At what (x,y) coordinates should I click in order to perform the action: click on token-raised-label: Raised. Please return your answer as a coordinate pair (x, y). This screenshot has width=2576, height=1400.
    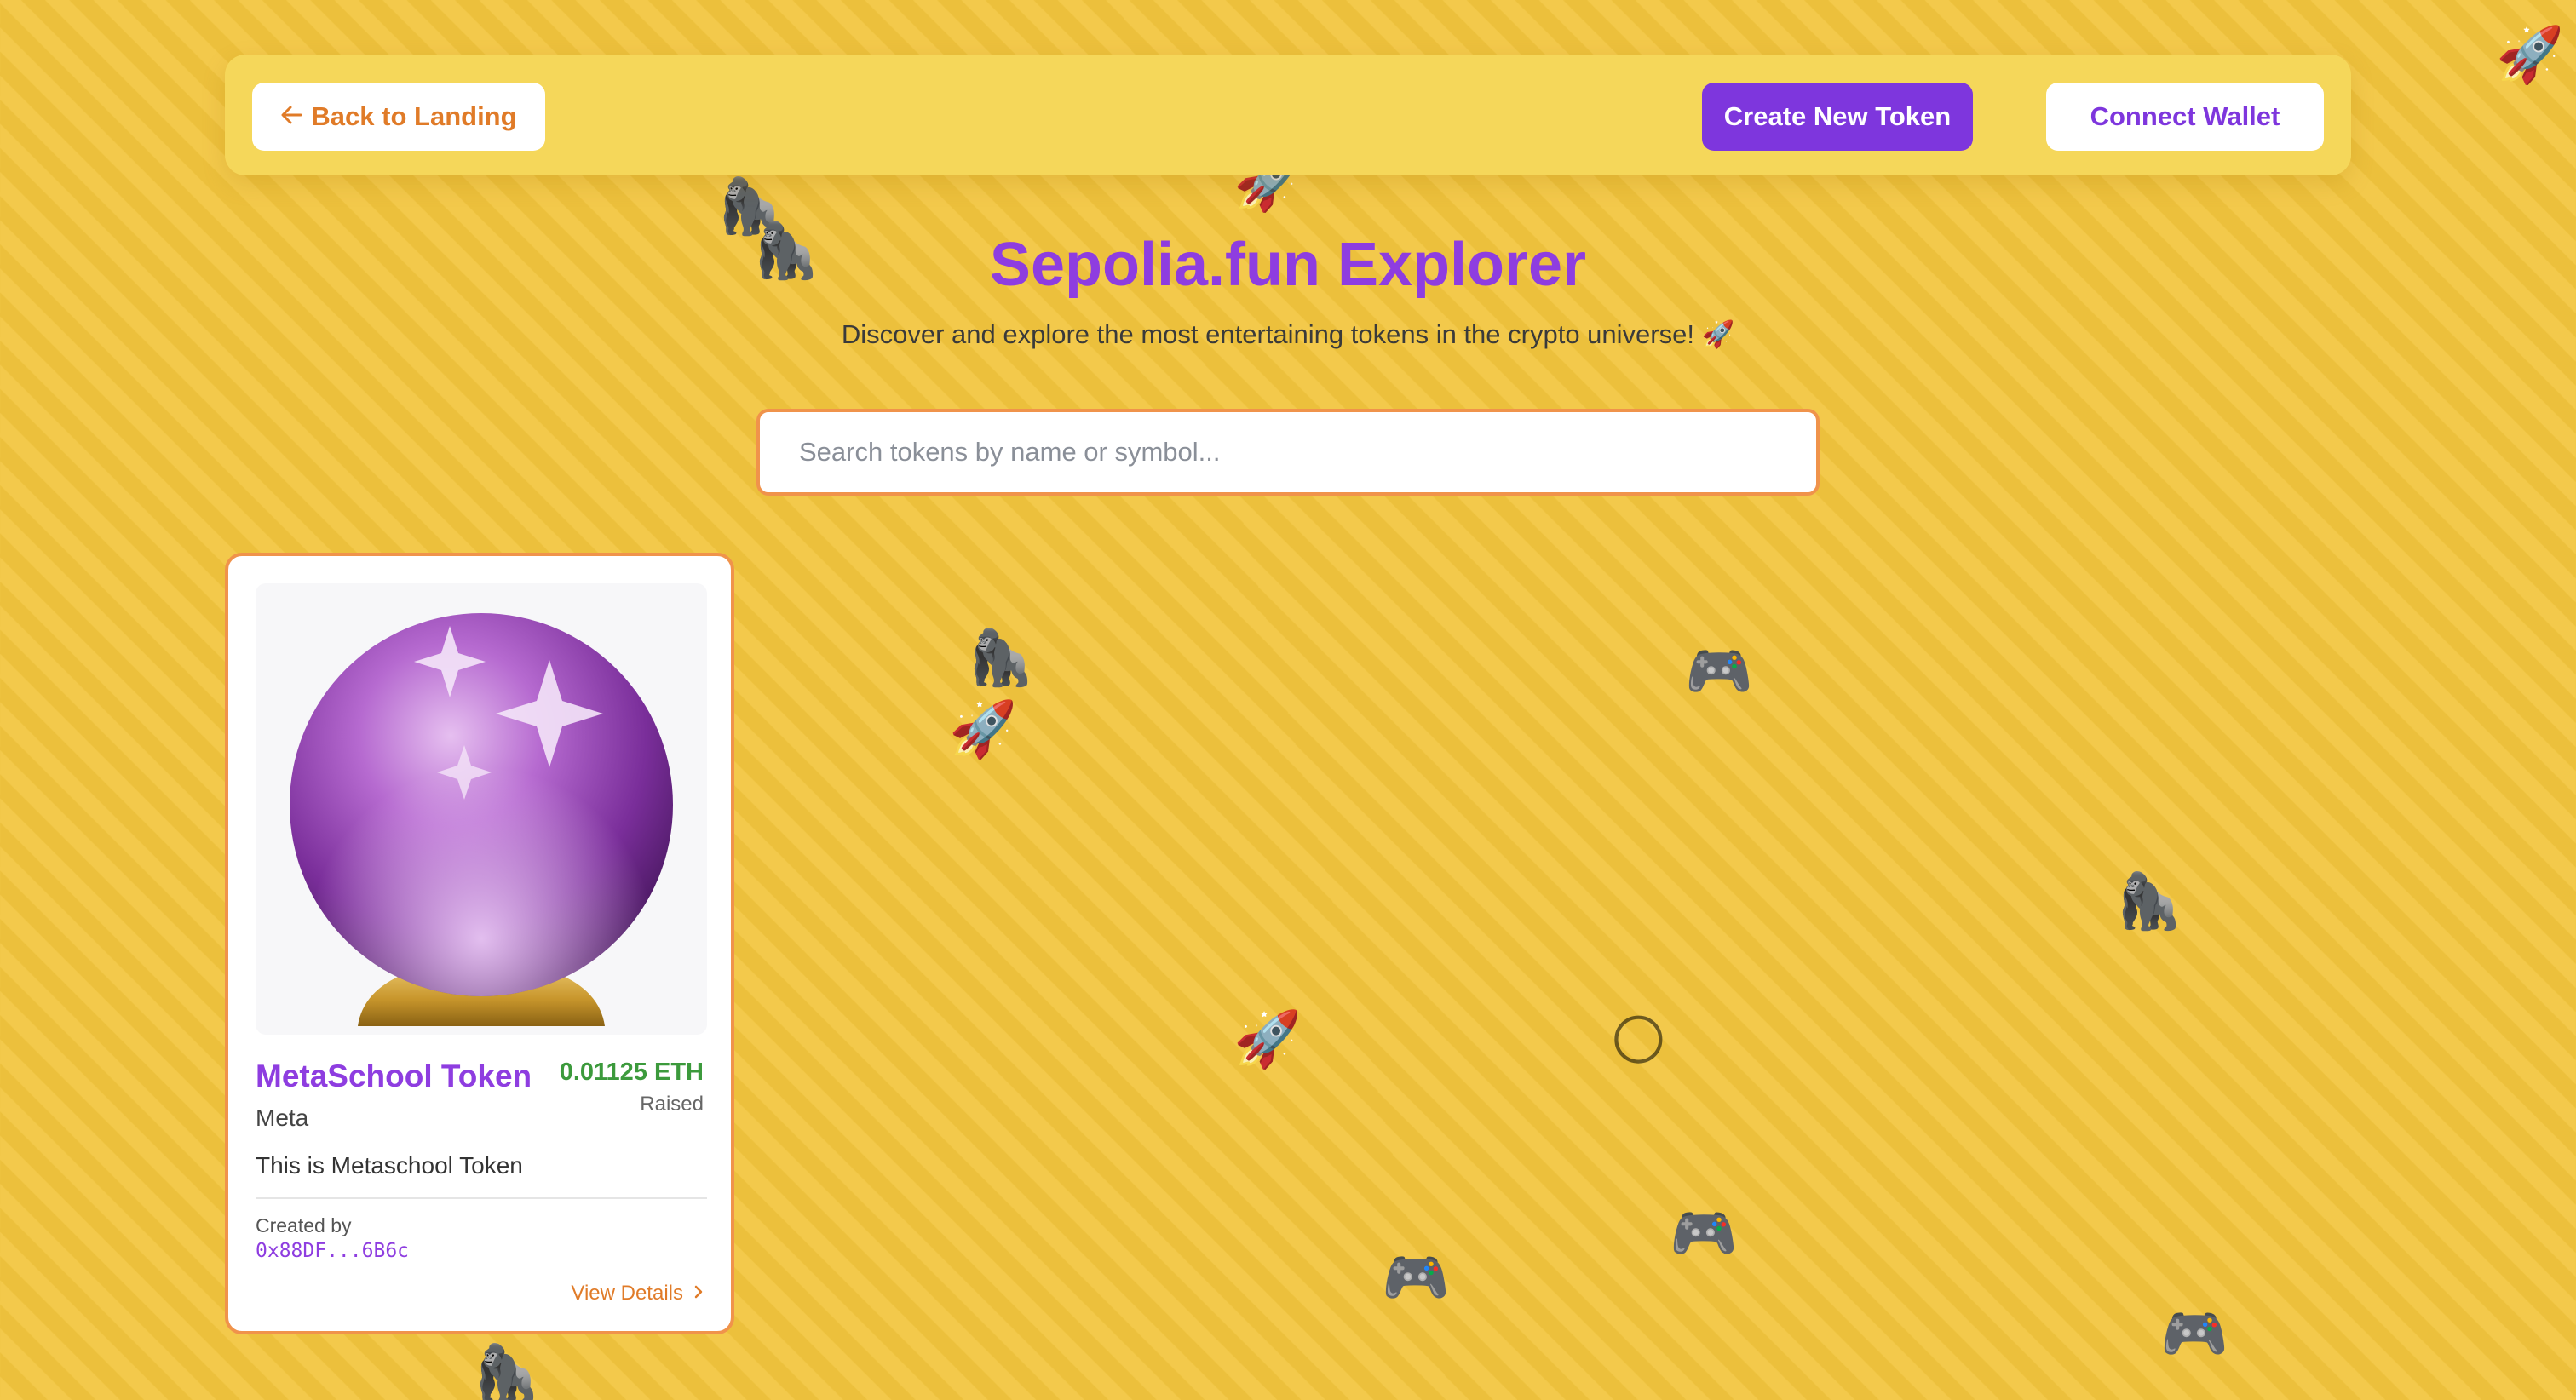
    Looking at the image, I should click on (672, 1104).